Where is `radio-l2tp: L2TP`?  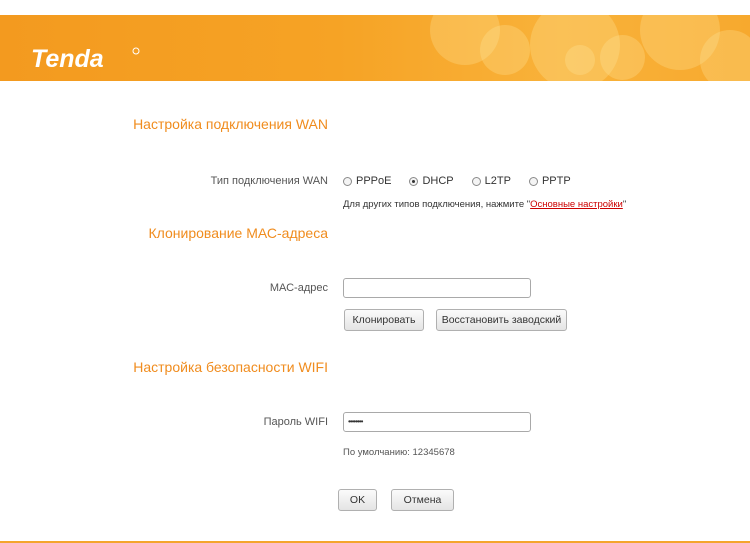 radio-l2tp: L2TP is located at coordinates (491, 181).